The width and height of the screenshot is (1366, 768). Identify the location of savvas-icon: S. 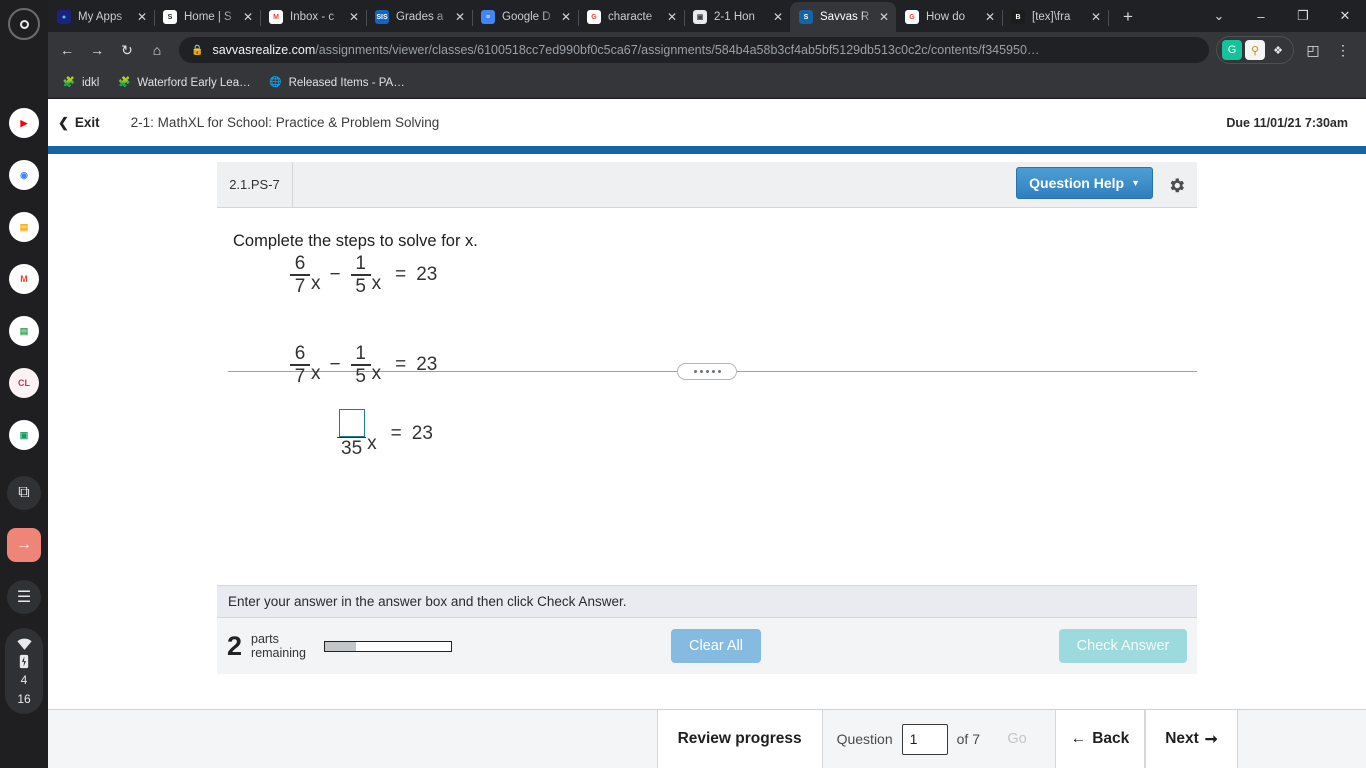
(806, 17).